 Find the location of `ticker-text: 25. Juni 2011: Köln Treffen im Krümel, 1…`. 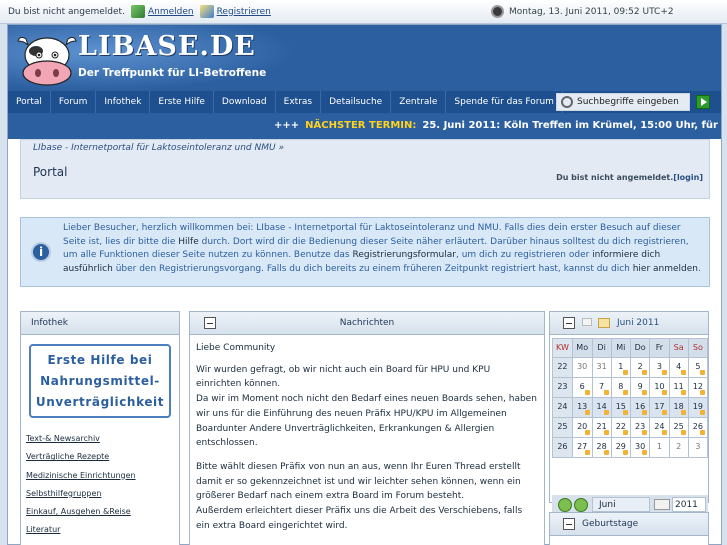

ticker-text: 25. Juni 2011: Köln Treffen im Krümel, 1… is located at coordinates (571, 125).